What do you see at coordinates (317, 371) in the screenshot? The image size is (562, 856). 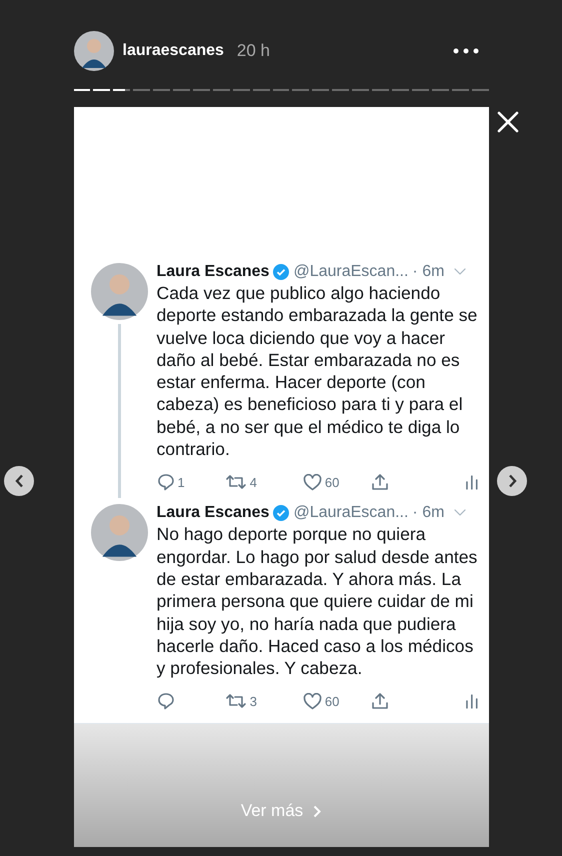 I see `tweet-text: Cada vez que publico algo haciendo deporte estando embarazada la gente se vuelve loca diciendo que voy a hacer daño al bebé. Estar embarazada no es estar enferma. Hacer deporte (con cabeza) es beneficioso para ti y para el bebé, a no ser que el médico te diga lo contrario.` at bounding box center [317, 371].